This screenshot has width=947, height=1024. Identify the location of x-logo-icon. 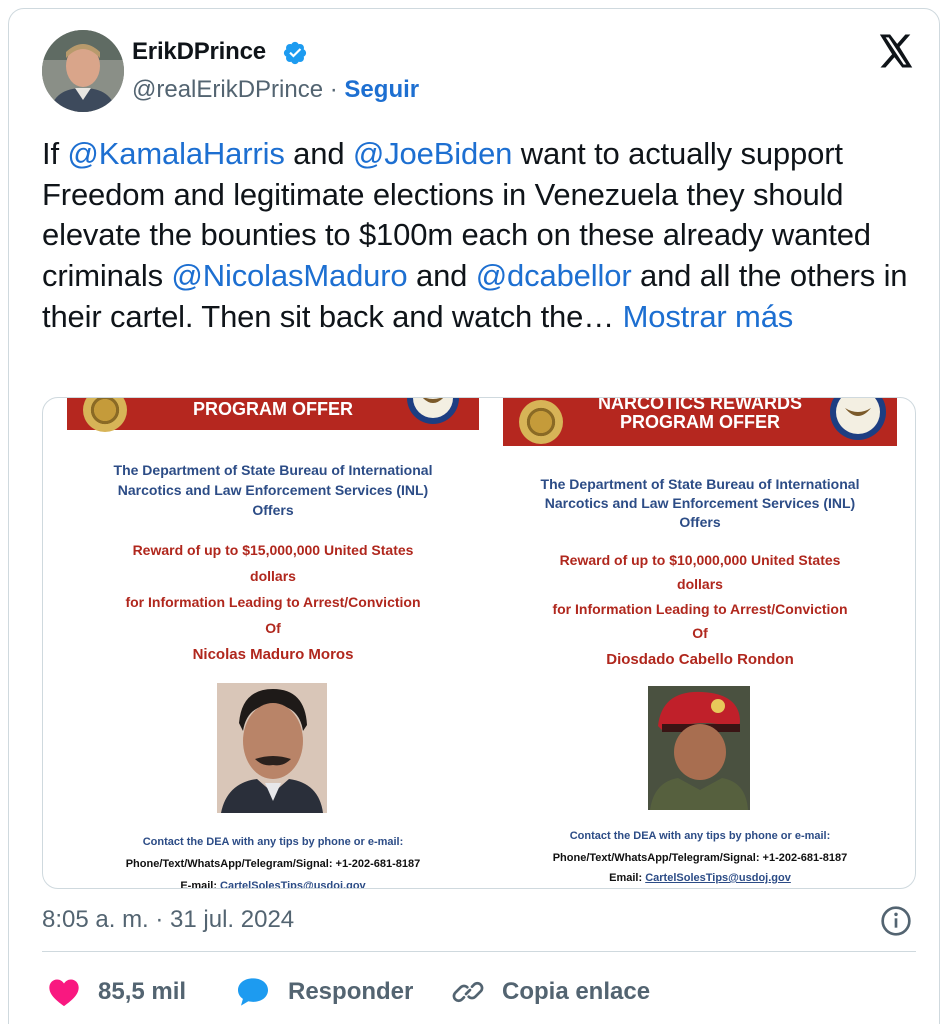
(896, 51).